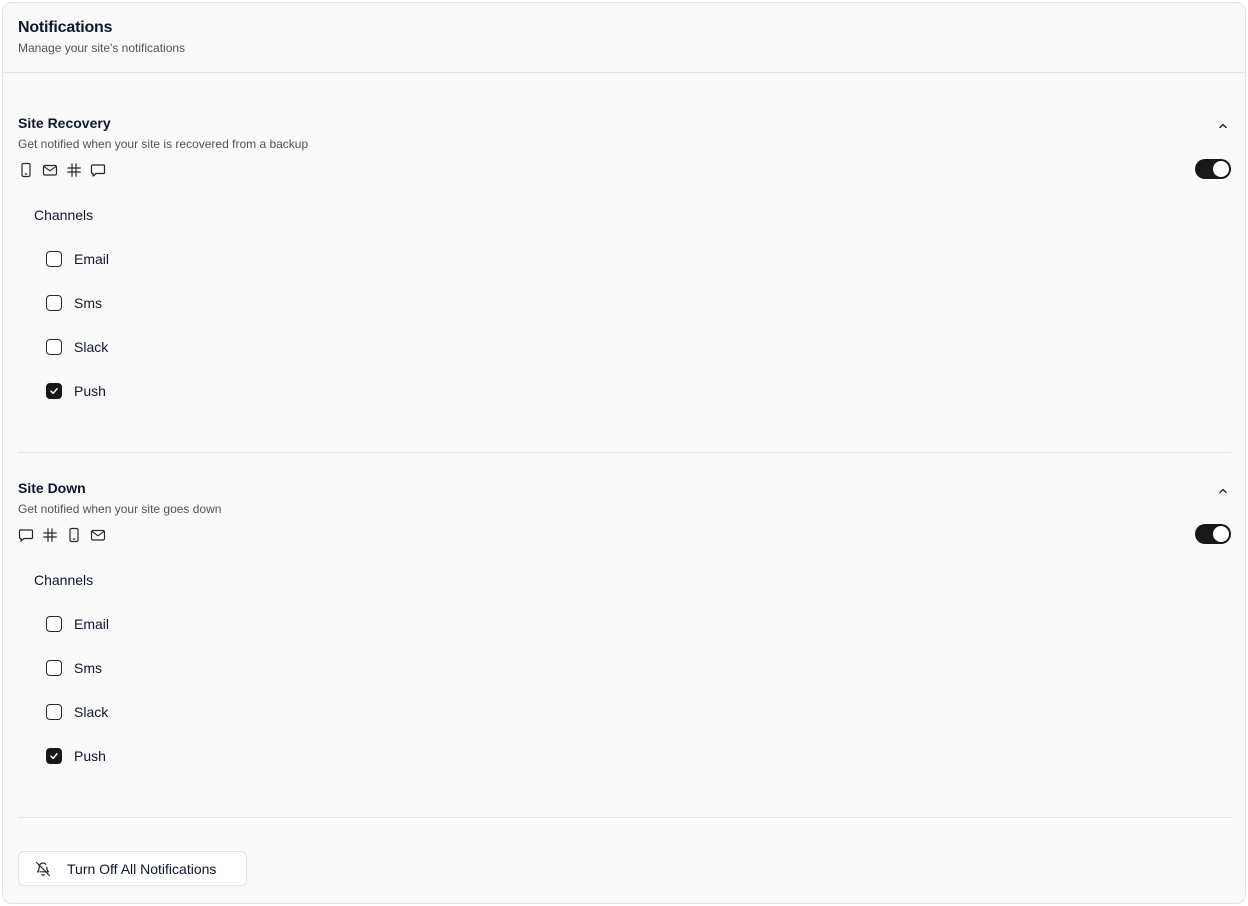 Image resolution: width=1248 pixels, height=906 pixels. I want to click on section-title: Site Down, so click(52, 488).